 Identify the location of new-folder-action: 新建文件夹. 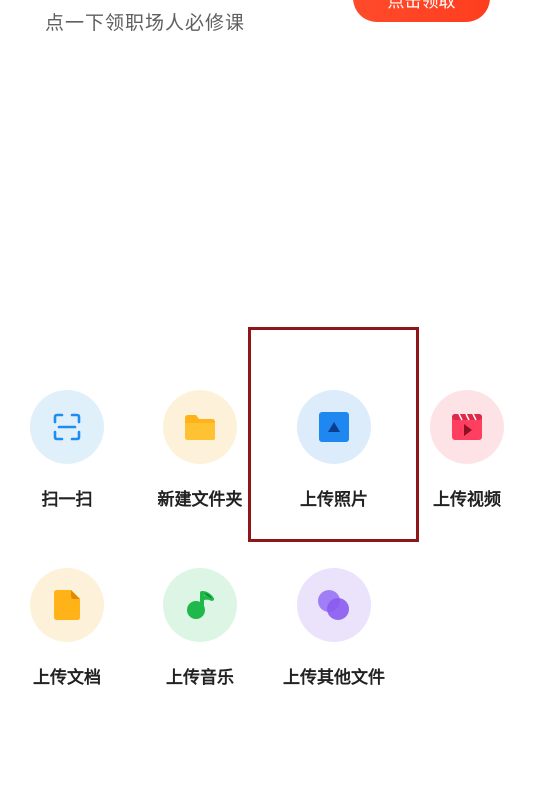
(200, 450).